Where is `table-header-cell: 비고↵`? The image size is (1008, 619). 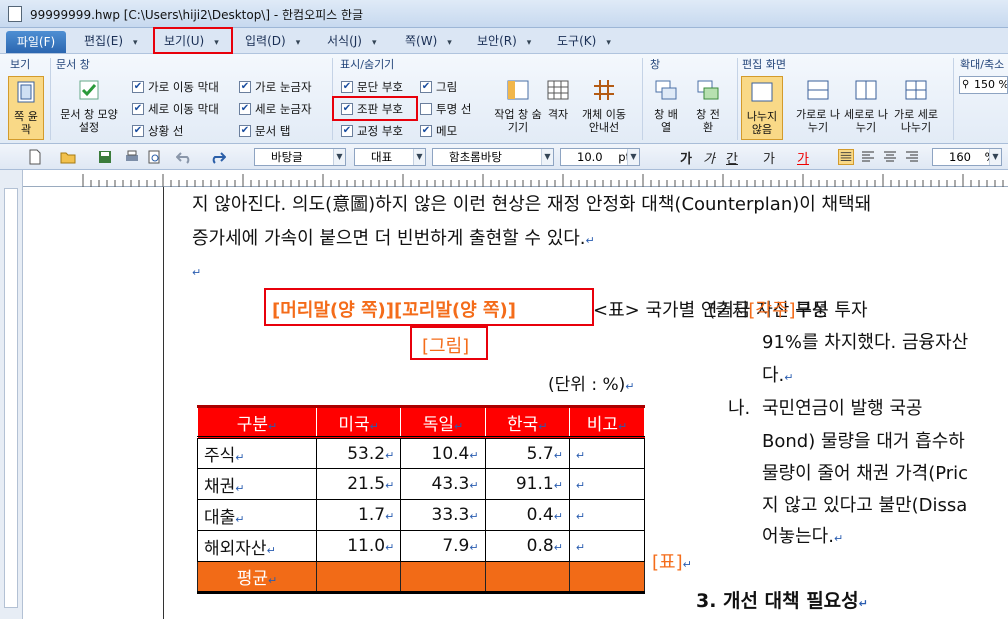 table-header-cell: 비고↵ is located at coordinates (607, 422).